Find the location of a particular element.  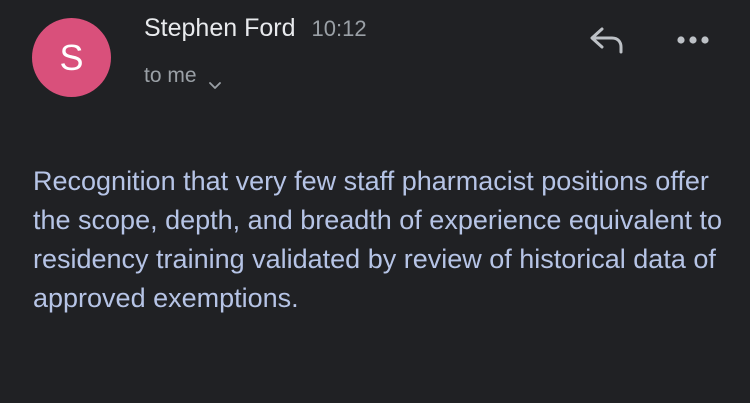

sender-avatar: S is located at coordinates (71, 57).